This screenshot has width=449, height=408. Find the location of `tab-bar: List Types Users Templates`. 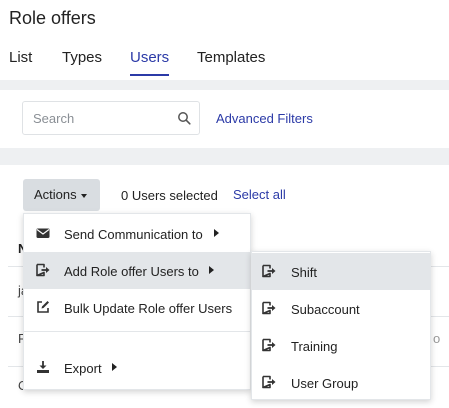

tab-bar: List Types Users Templates is located at coordinates (224, 63).